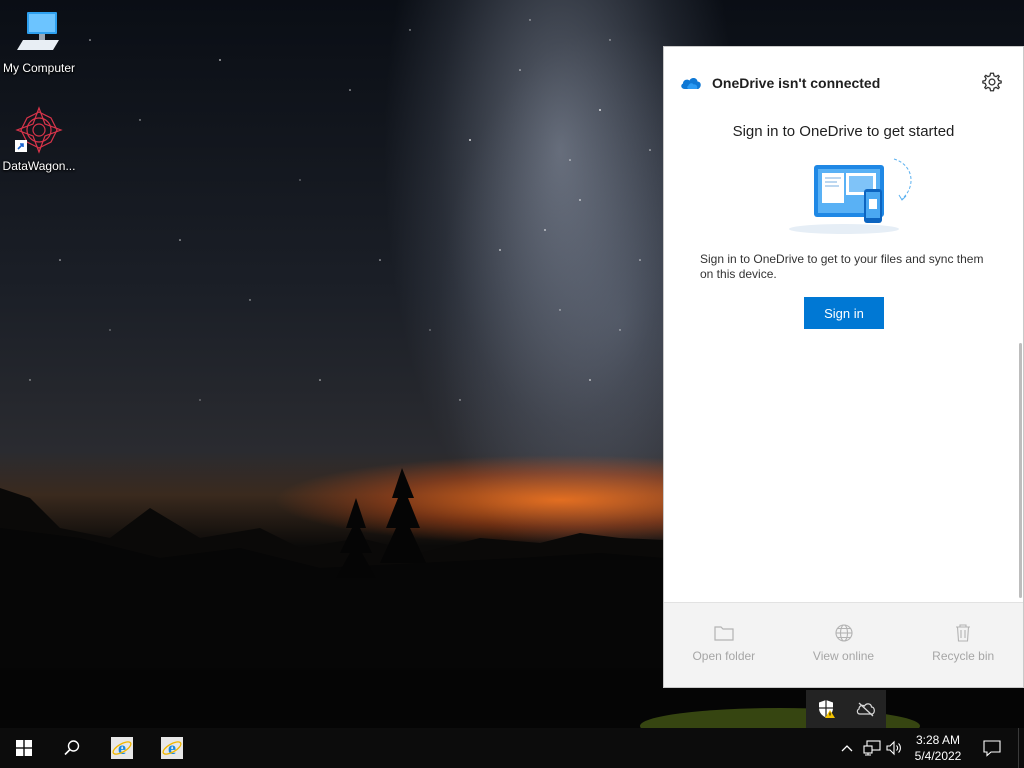  Describe the element at coordinates (724, 645) in the screenshot. I see `open-folder-button: Open folder` at that location.